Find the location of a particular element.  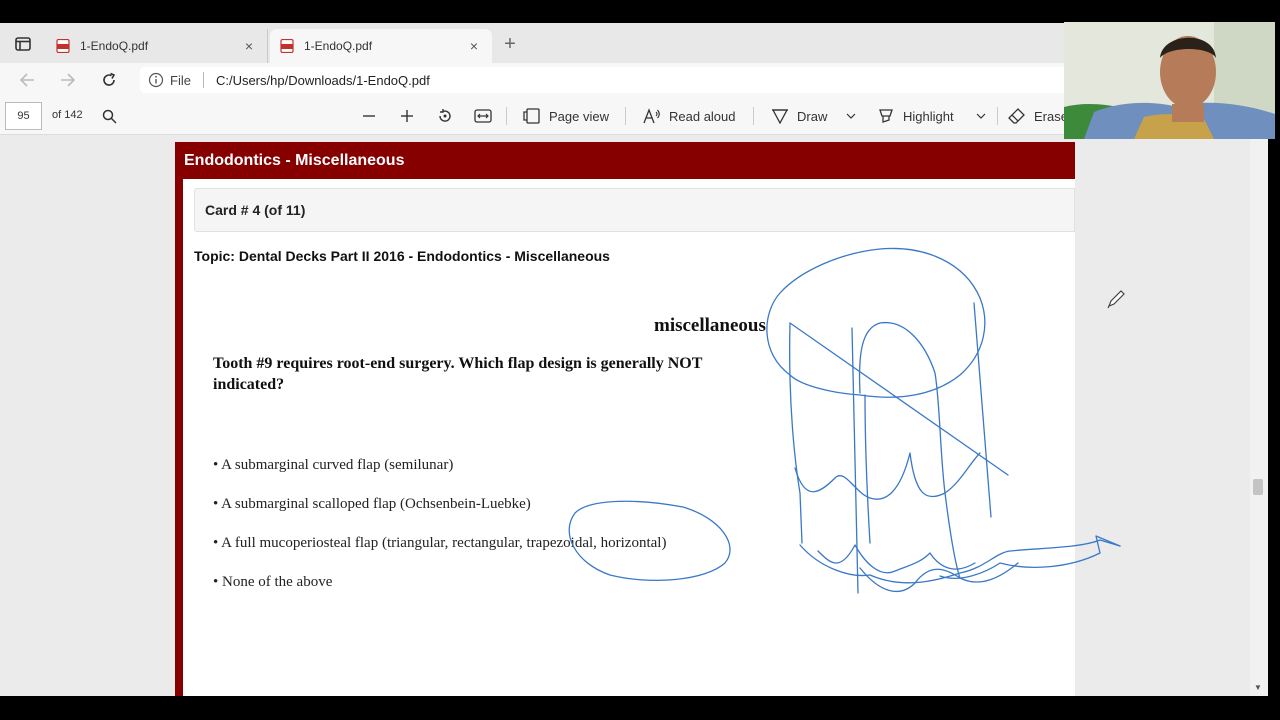

page-view-button: Page view is located at coordinates (566, 116).